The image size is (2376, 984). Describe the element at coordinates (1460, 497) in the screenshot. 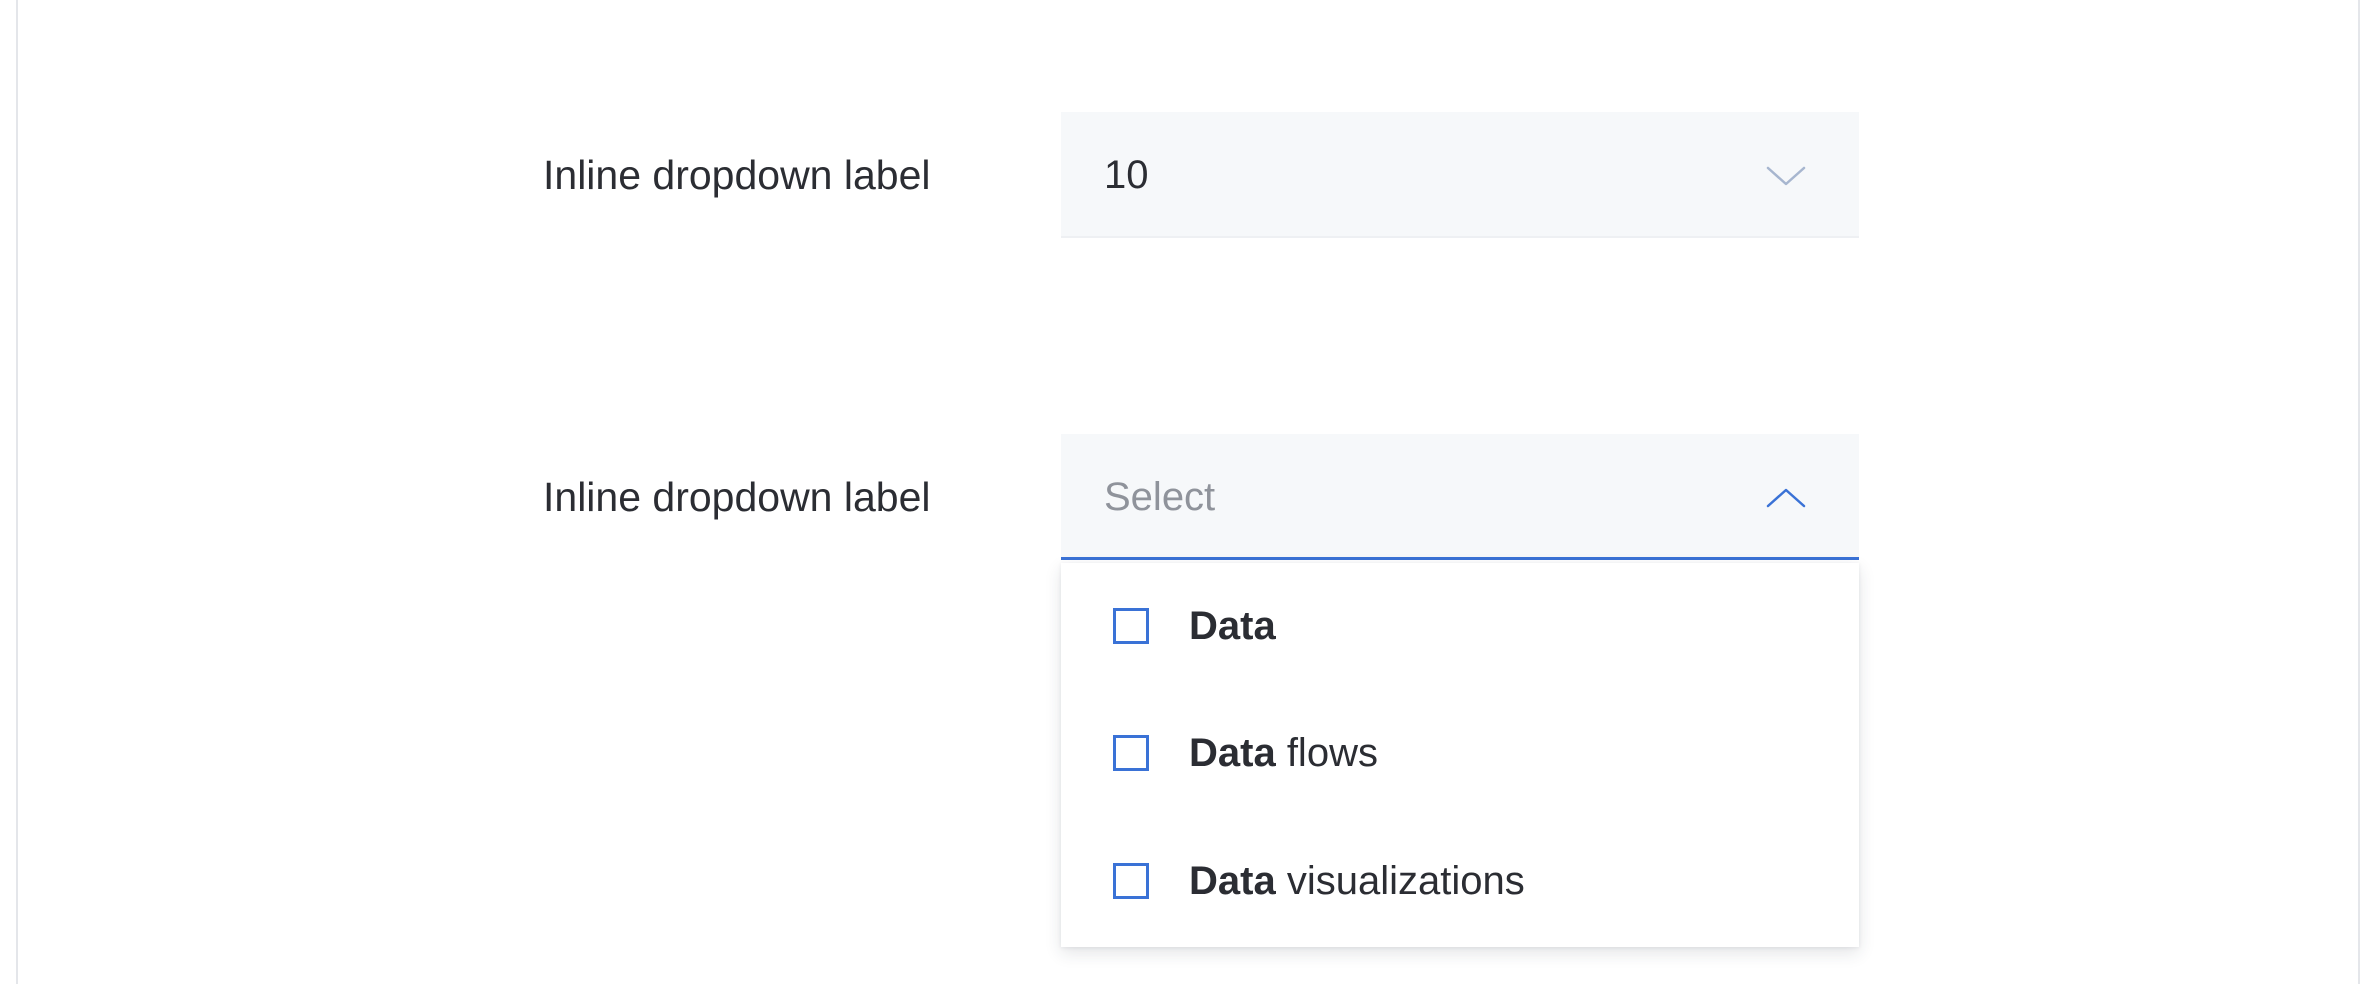

I see `dropdown-2: Select` at that location.